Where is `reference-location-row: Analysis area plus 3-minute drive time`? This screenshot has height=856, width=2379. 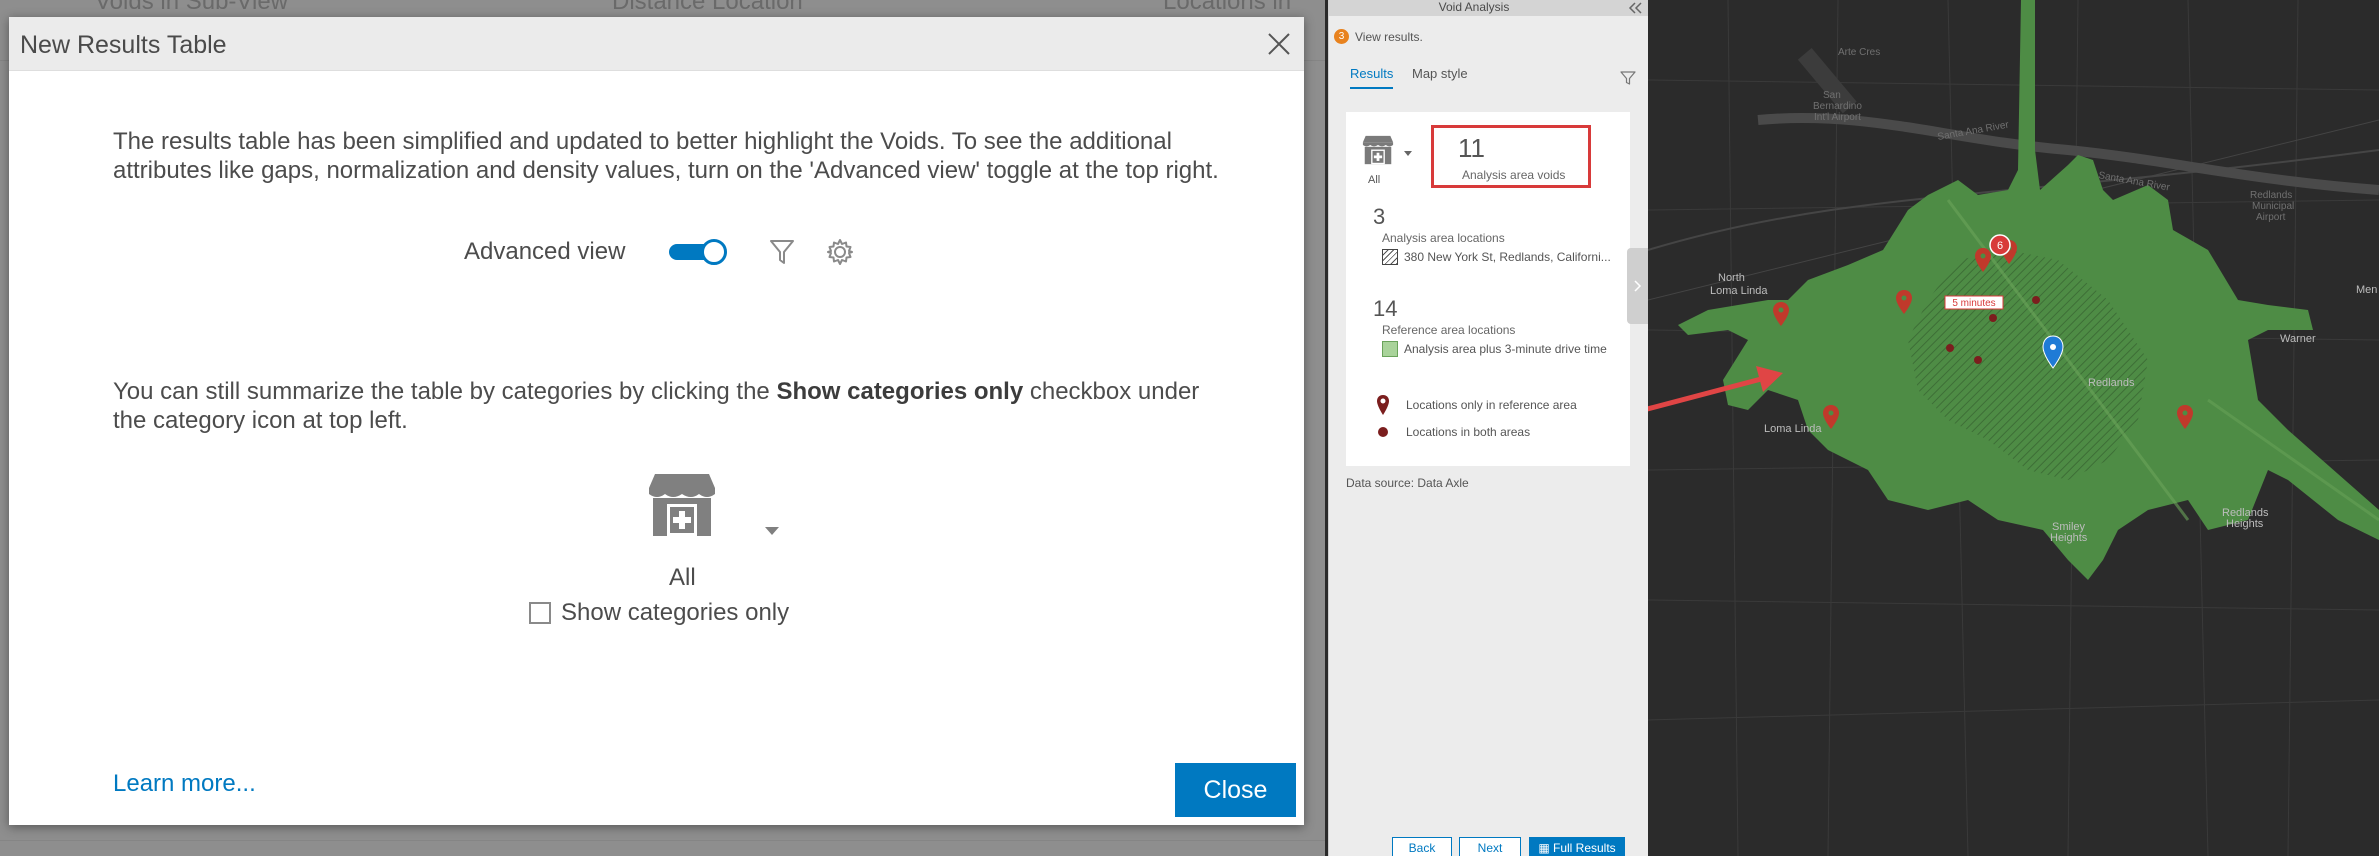 reference-location-row: Analysis area plus 3-minute drive time is located at coordinates (1494, 349).